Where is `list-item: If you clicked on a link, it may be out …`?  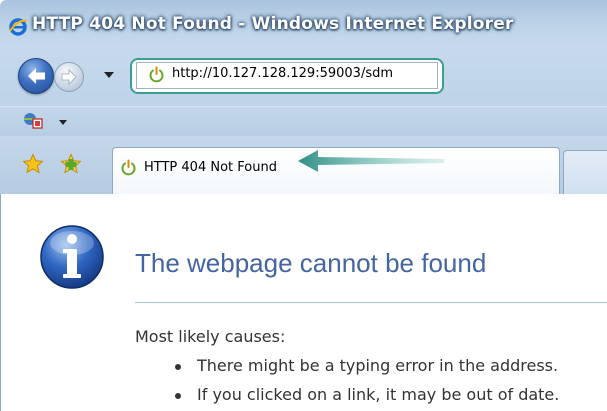
list-item: If you clicked on a link, it may be out … is located at coordinates (378, 394).